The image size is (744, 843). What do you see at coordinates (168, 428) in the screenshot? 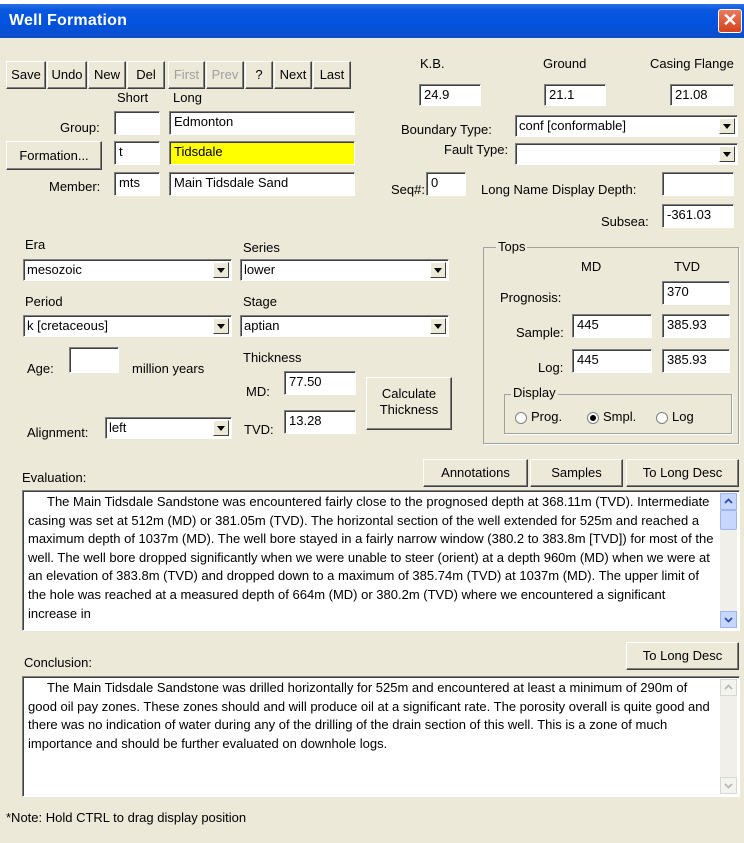
I see `alignment-select: left` at bounding box center [168, 428].